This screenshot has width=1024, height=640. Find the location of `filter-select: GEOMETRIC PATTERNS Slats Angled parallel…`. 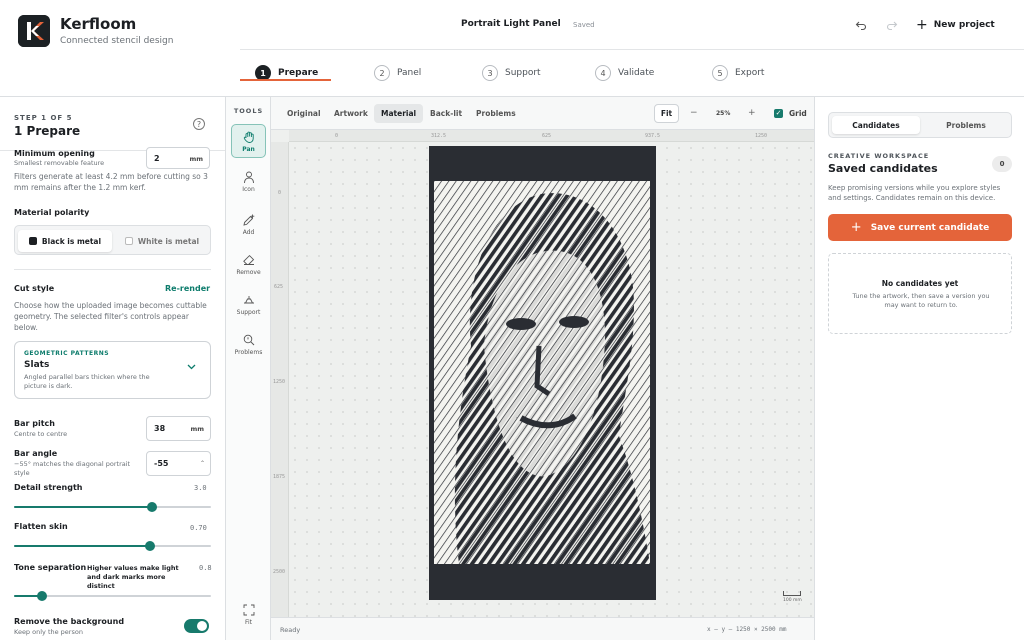

filter-select: GEOMETRIC PATTERNS Slats Angled parallel… is located at coordinates (112, 370).